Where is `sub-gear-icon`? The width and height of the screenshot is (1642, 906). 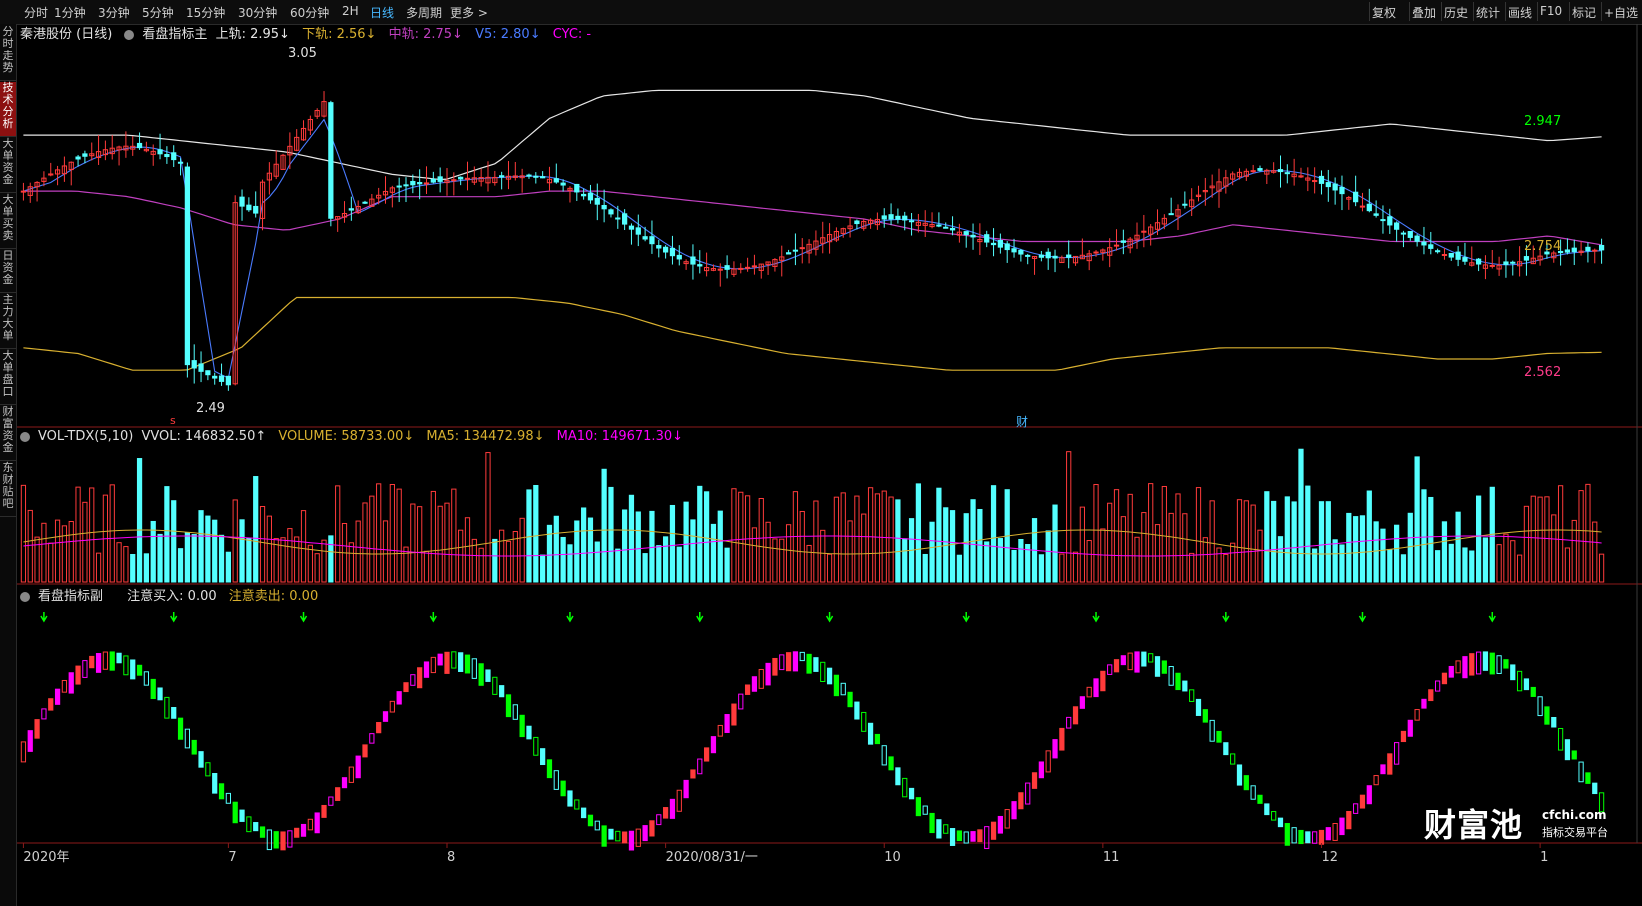 sub-gear-icon is located at coordinates (25, 596).